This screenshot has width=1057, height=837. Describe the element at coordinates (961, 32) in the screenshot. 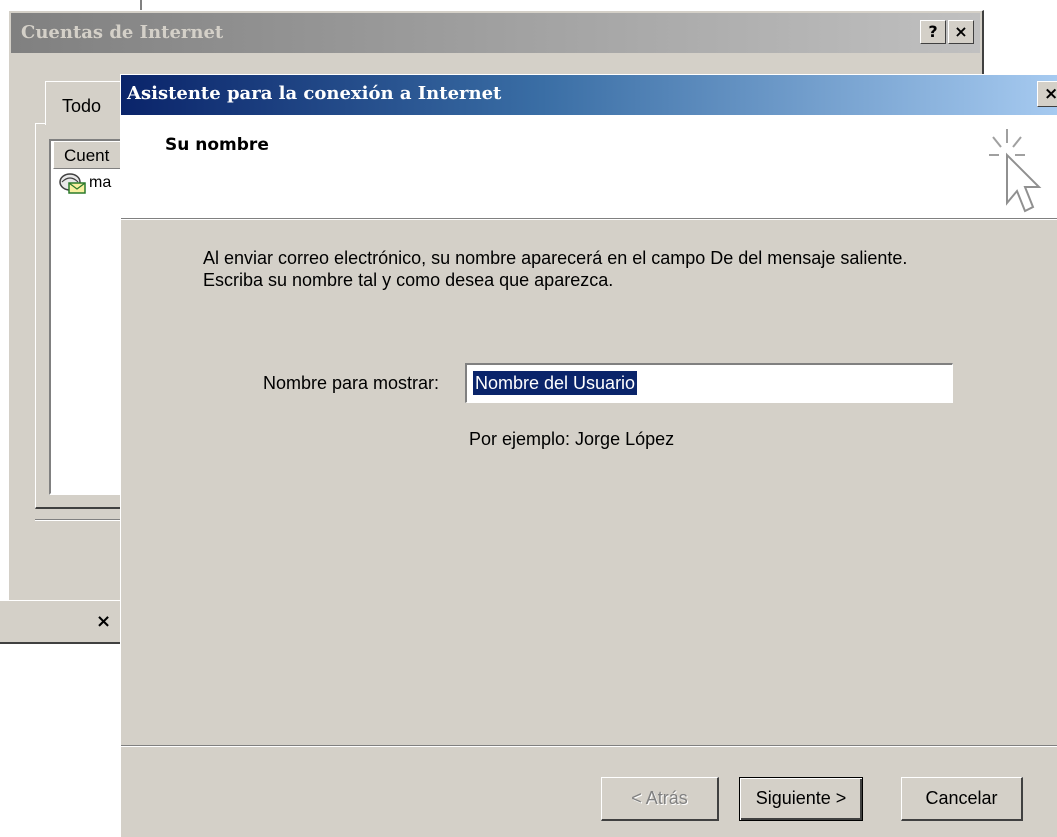

I see `internet-accounts-close-button: ×` at that location.